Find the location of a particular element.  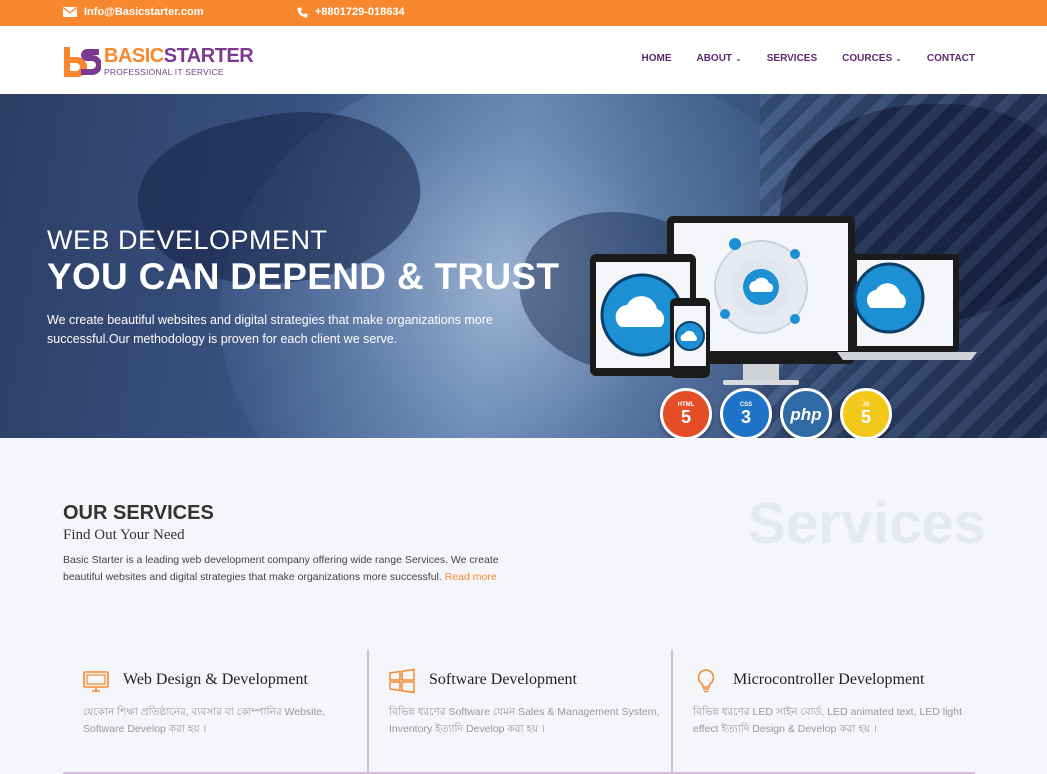

js-badge-number: 5 is located at coordinates (865, 417).